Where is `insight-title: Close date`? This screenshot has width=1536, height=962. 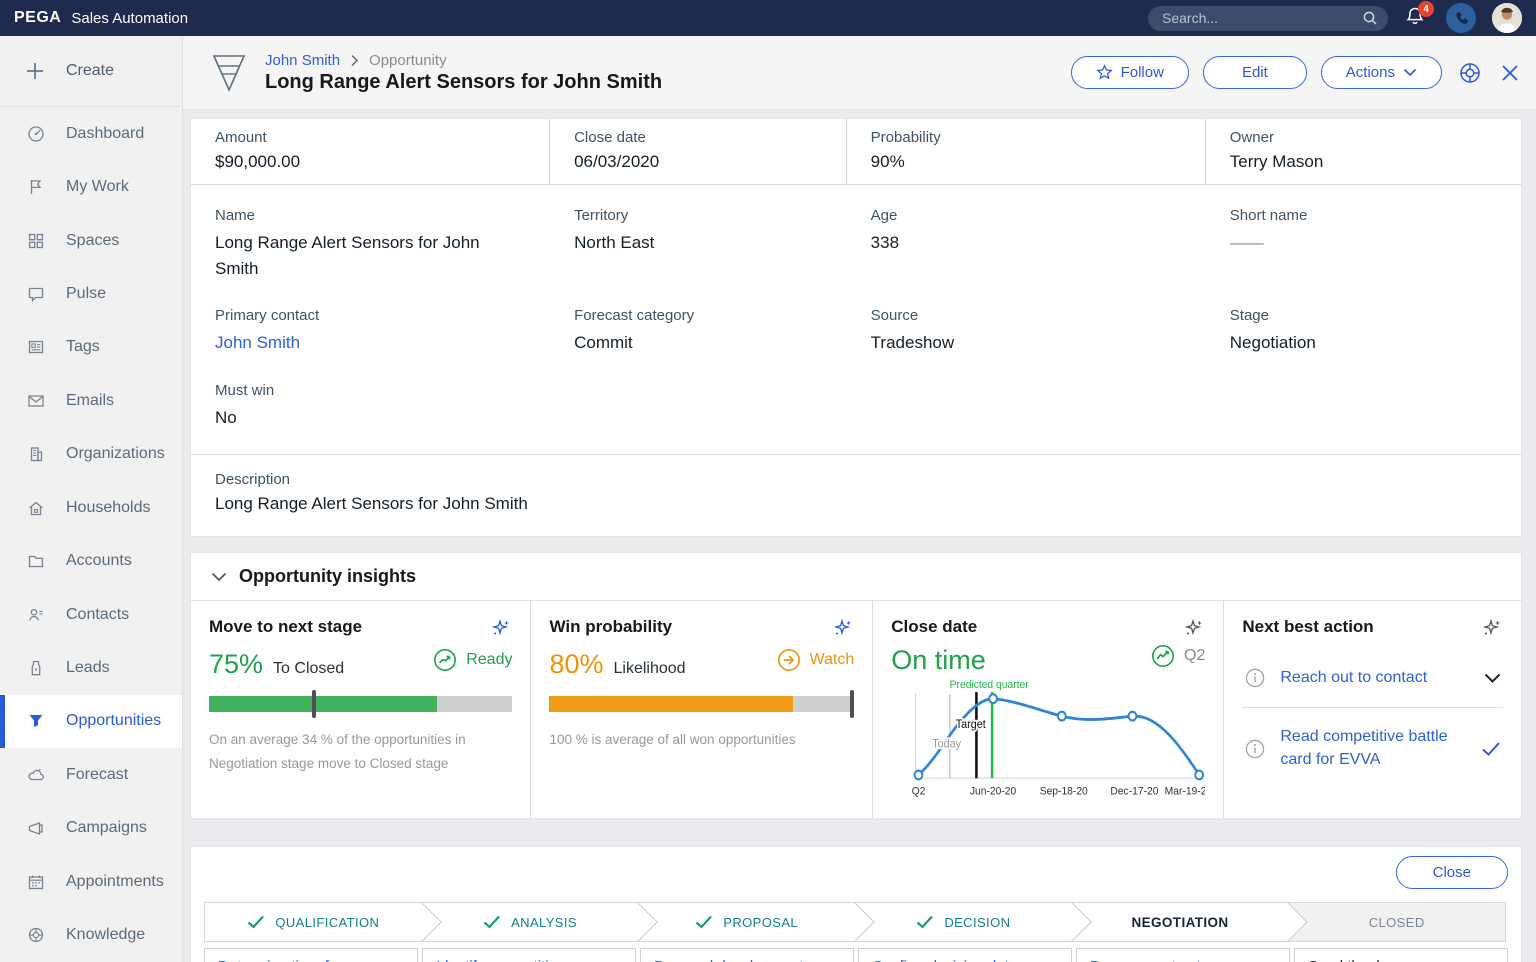
insight-title: Close date is located at coordinates (934, 626).